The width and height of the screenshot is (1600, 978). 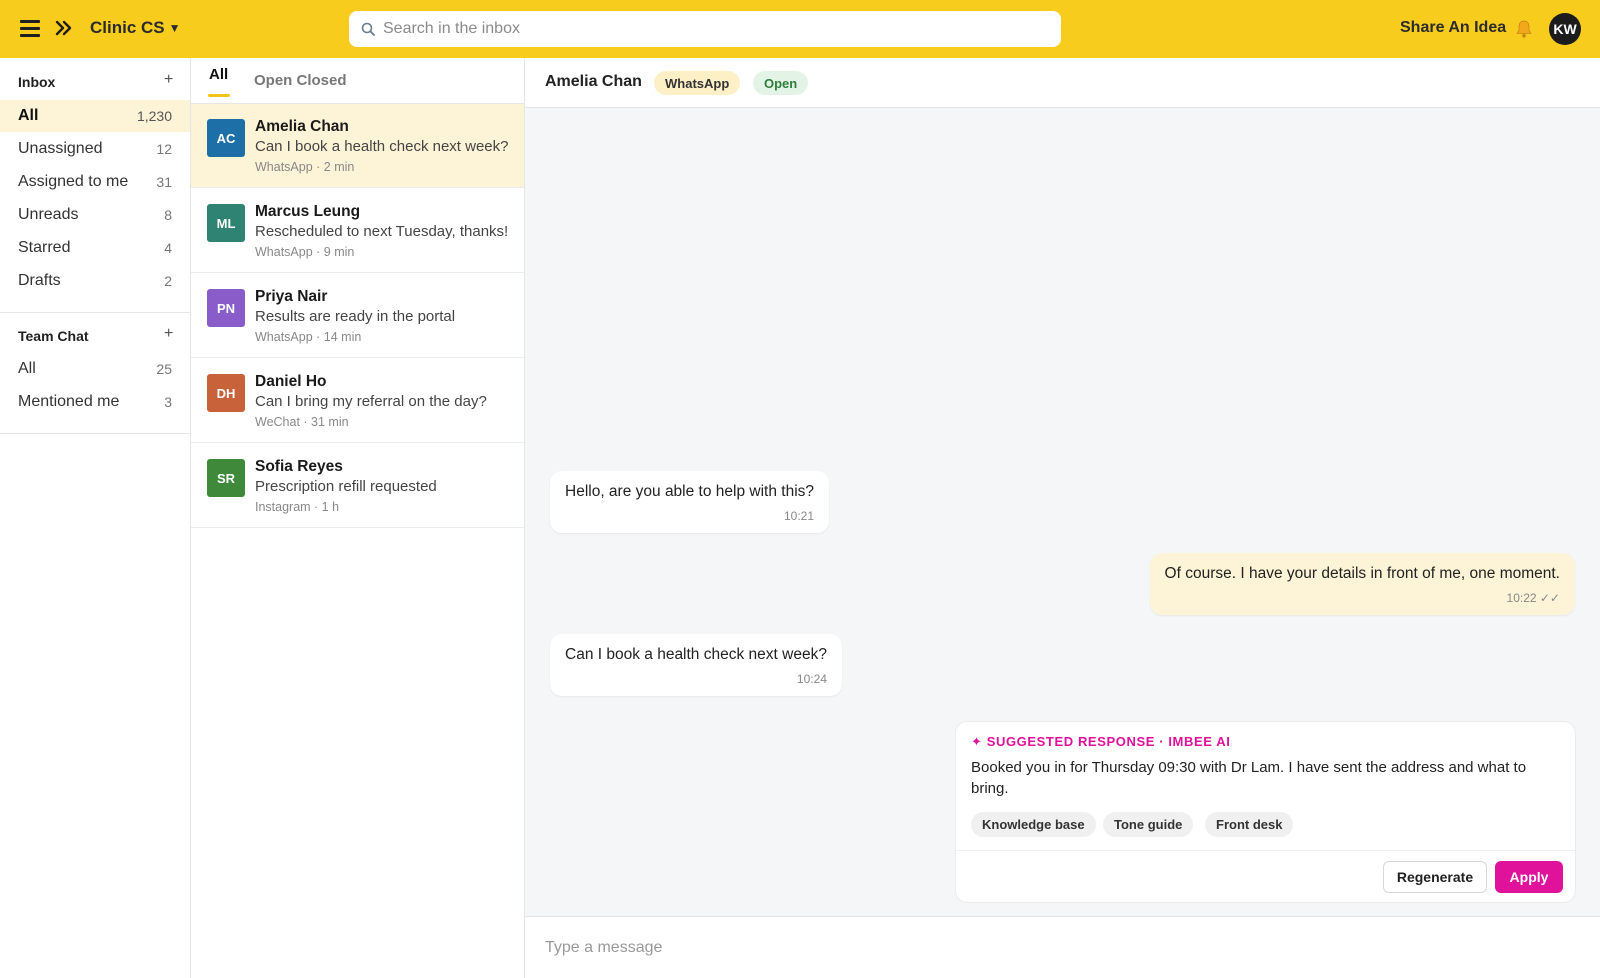 I want to click on search-icon, so click(x=368, y=29).